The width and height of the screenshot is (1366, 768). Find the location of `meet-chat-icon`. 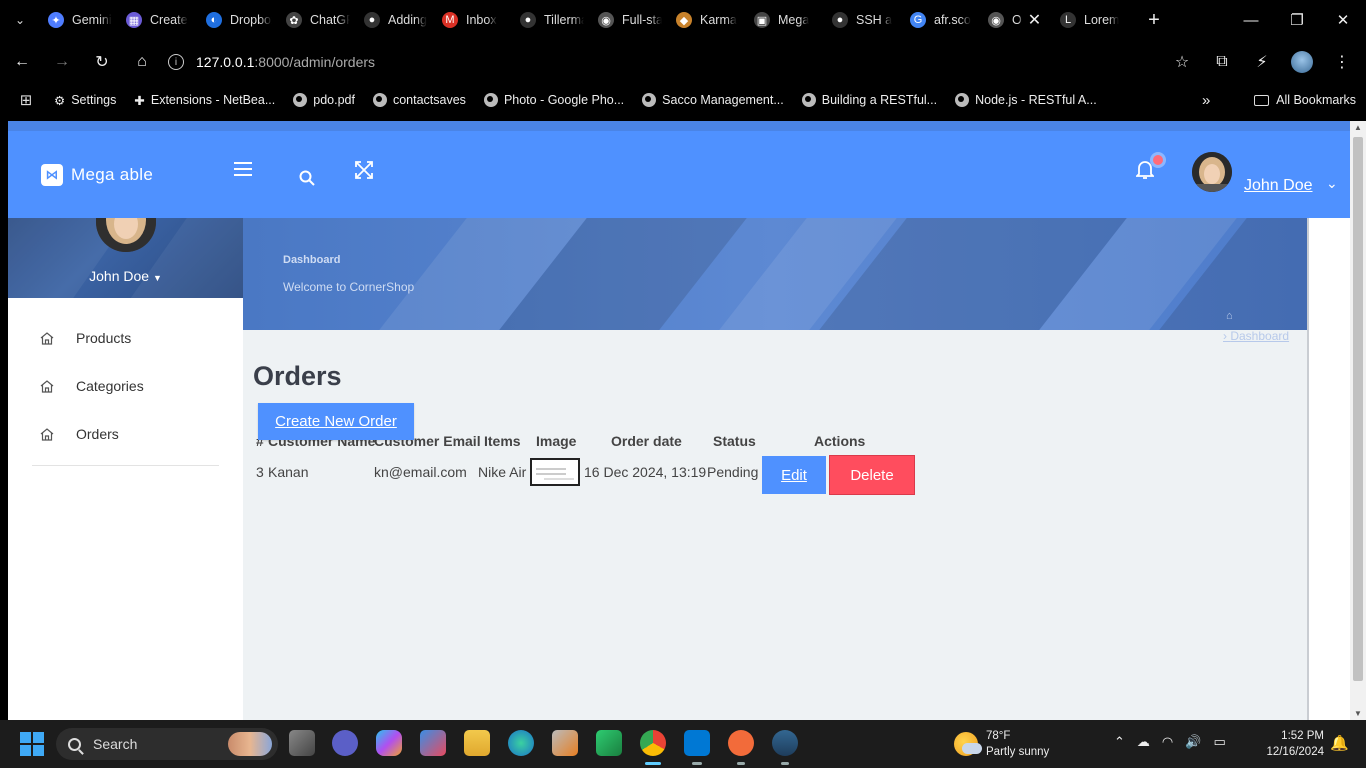

meet-chat-icon is located at coordinates (345, 743).